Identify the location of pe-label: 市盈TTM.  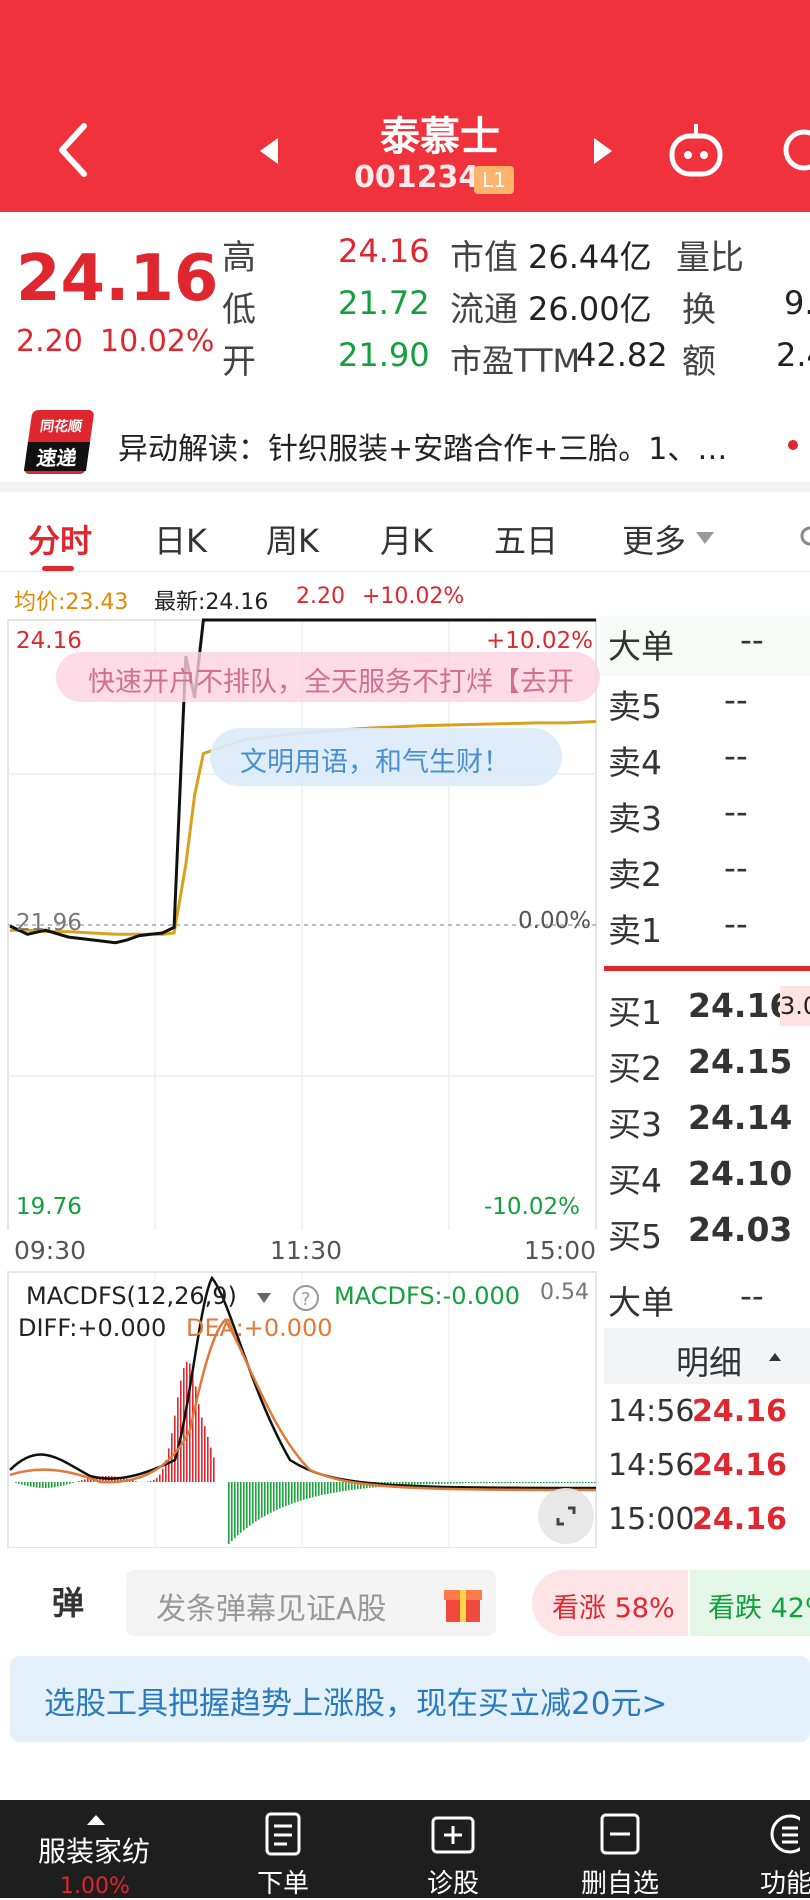
(515, 359).